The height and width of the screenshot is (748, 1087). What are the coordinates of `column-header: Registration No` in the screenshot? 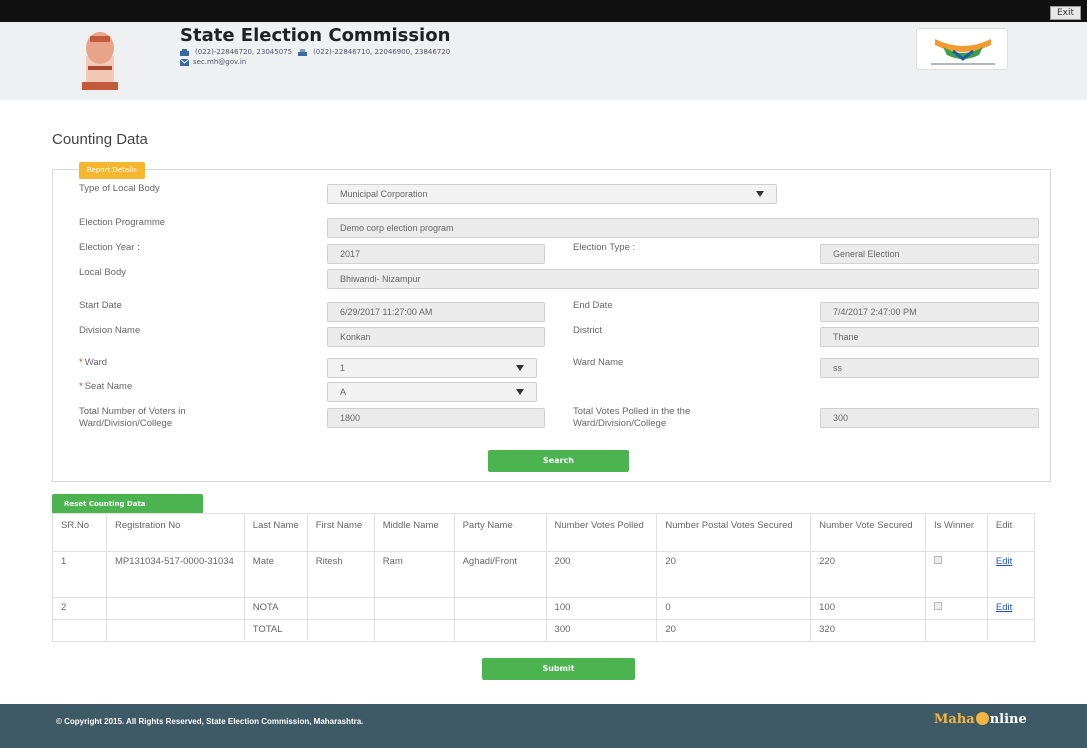 It's located at (175, 532).